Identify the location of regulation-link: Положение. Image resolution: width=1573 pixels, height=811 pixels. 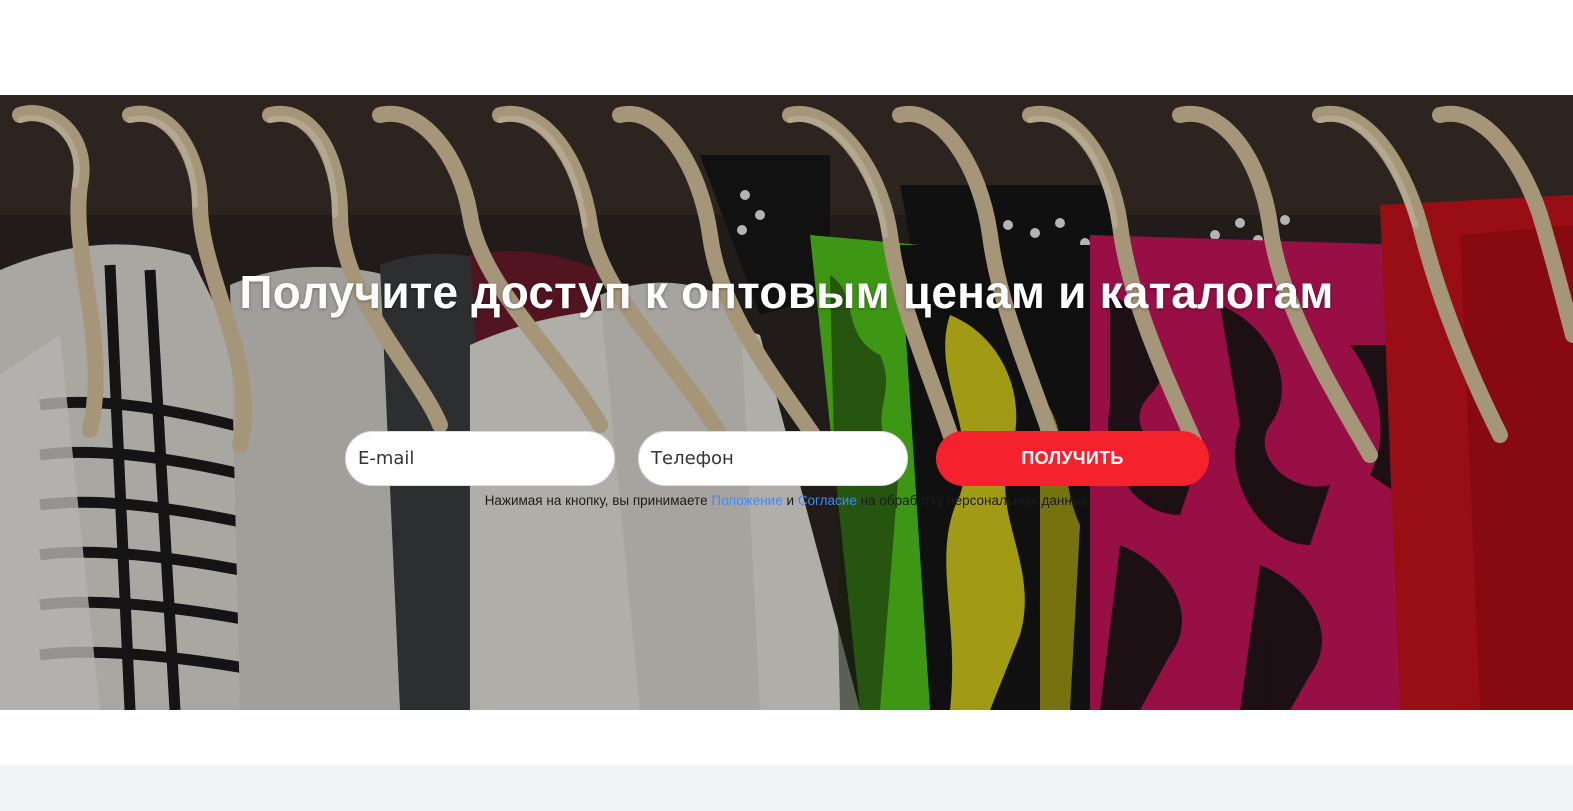
(746, 500).